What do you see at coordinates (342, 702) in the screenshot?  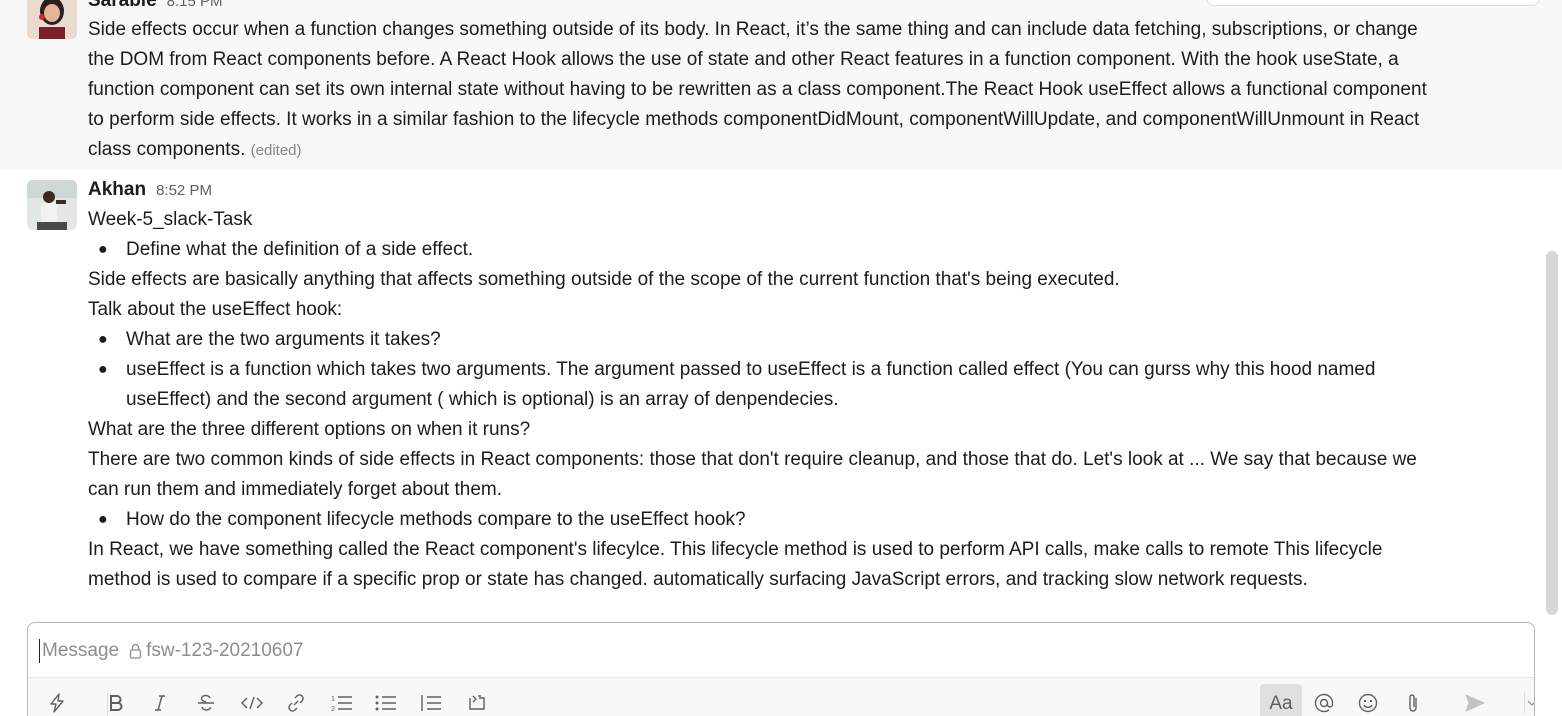 I see `ordered-list-icon: 12` at bounding box center [342, 702].